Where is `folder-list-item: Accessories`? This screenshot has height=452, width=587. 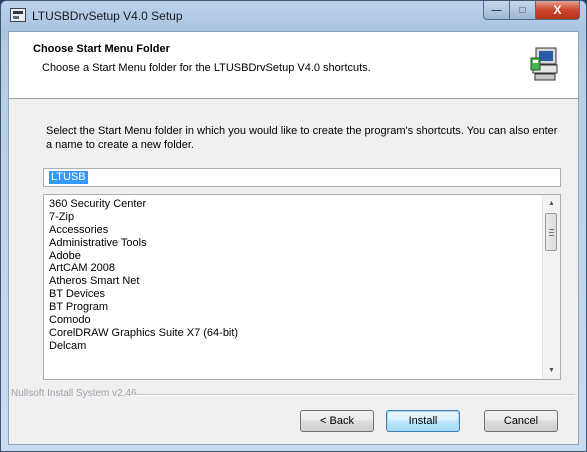
folder-list-item: Accessories is located at coordinates (143, 230).